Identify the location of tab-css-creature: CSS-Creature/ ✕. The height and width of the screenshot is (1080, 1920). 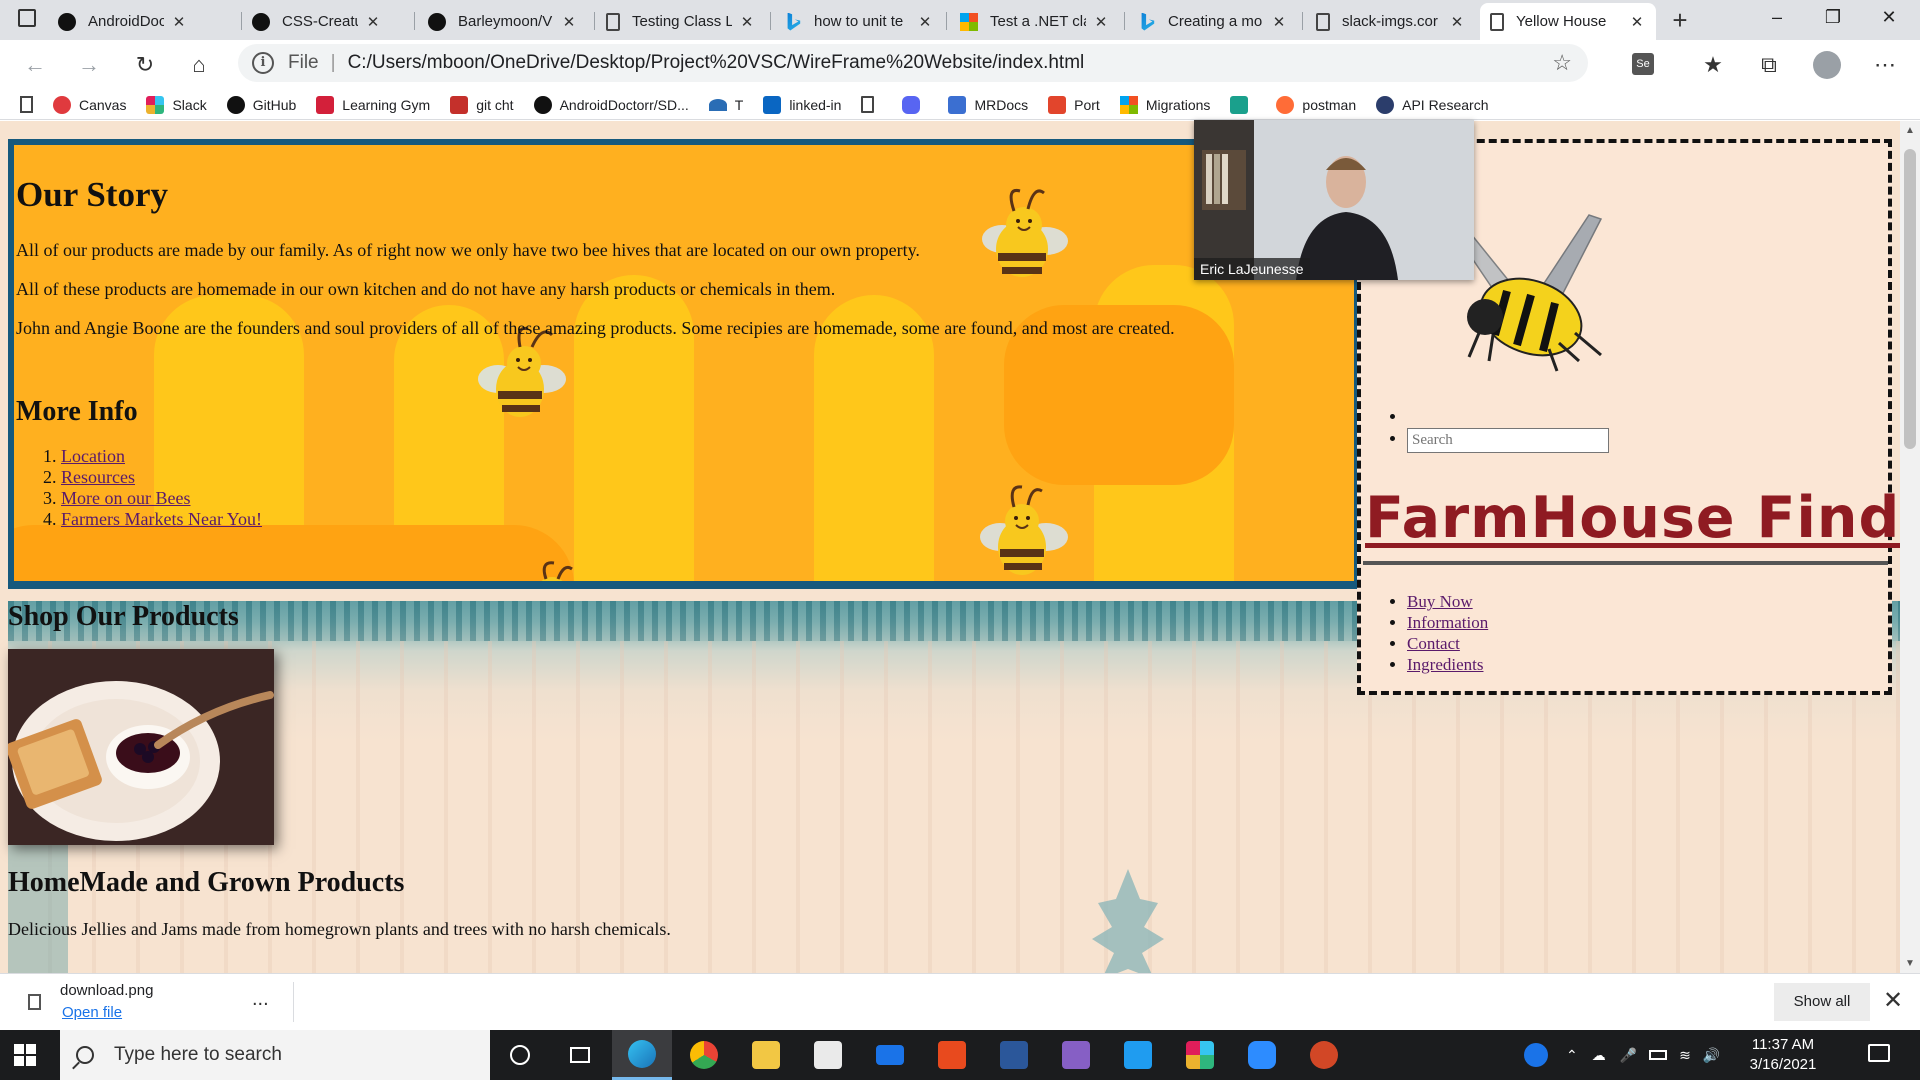
(317, 21).